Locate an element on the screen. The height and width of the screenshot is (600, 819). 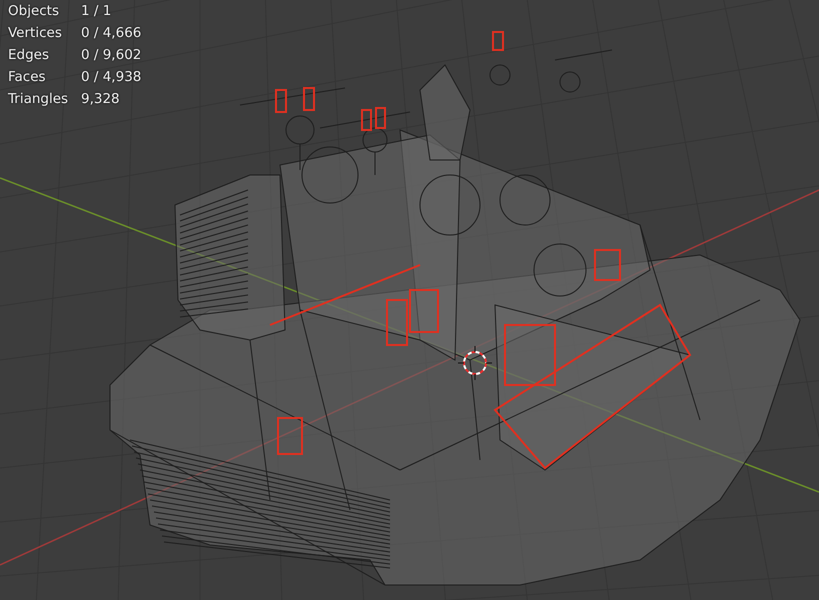
stat-label: Objects is located at coordinates (34, 11).